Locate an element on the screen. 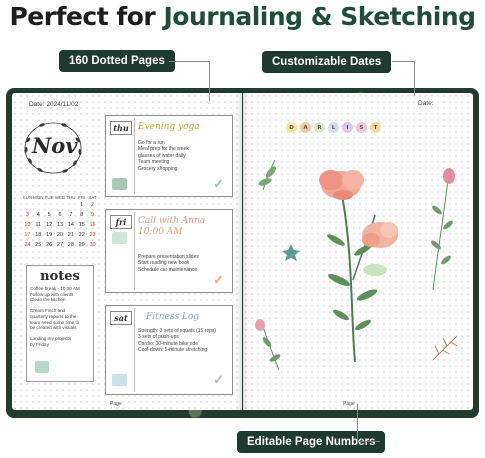 Image resolution: width=485 pixels, height=458 pixels. day-badge: thu is located at coordinates (121, 128).